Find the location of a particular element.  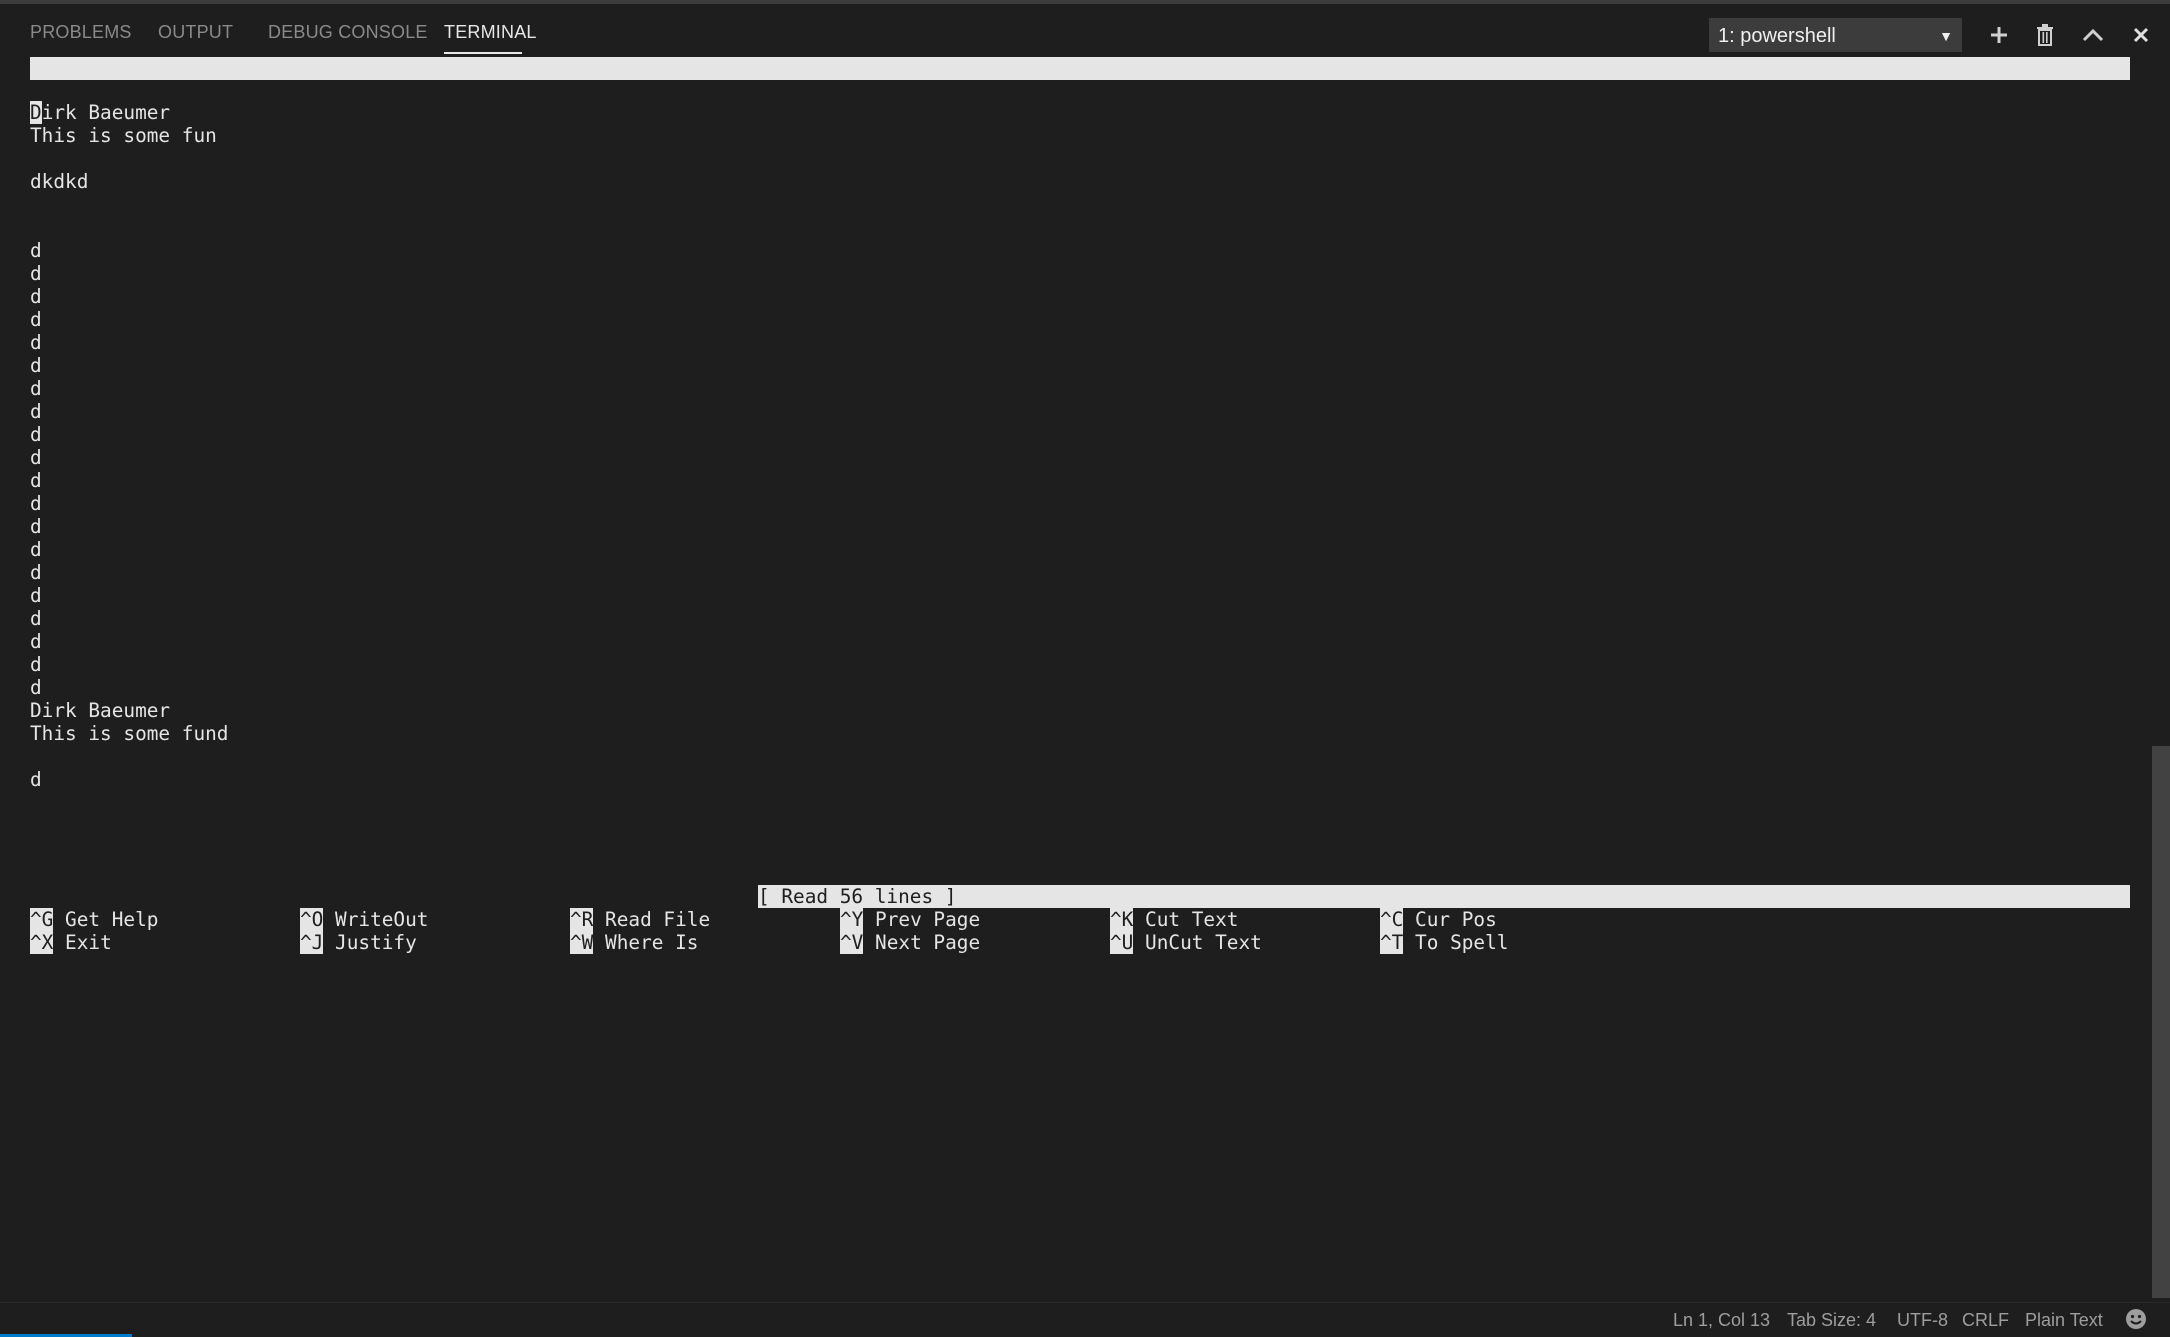

nano-shortcut: ^J Justify is located at coordinates (358, 942).